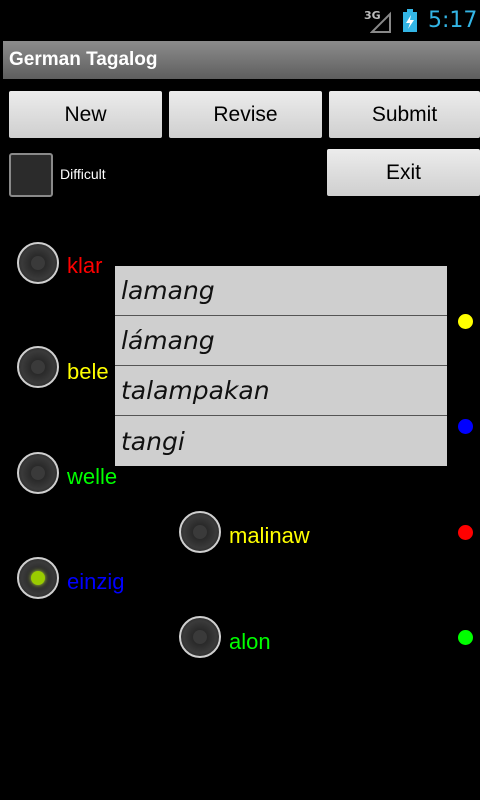  What do you see at coordinates (240, 20) in the screenshot?
I see `status-bar: 3G 5:17` at bounding box center [240, 20].